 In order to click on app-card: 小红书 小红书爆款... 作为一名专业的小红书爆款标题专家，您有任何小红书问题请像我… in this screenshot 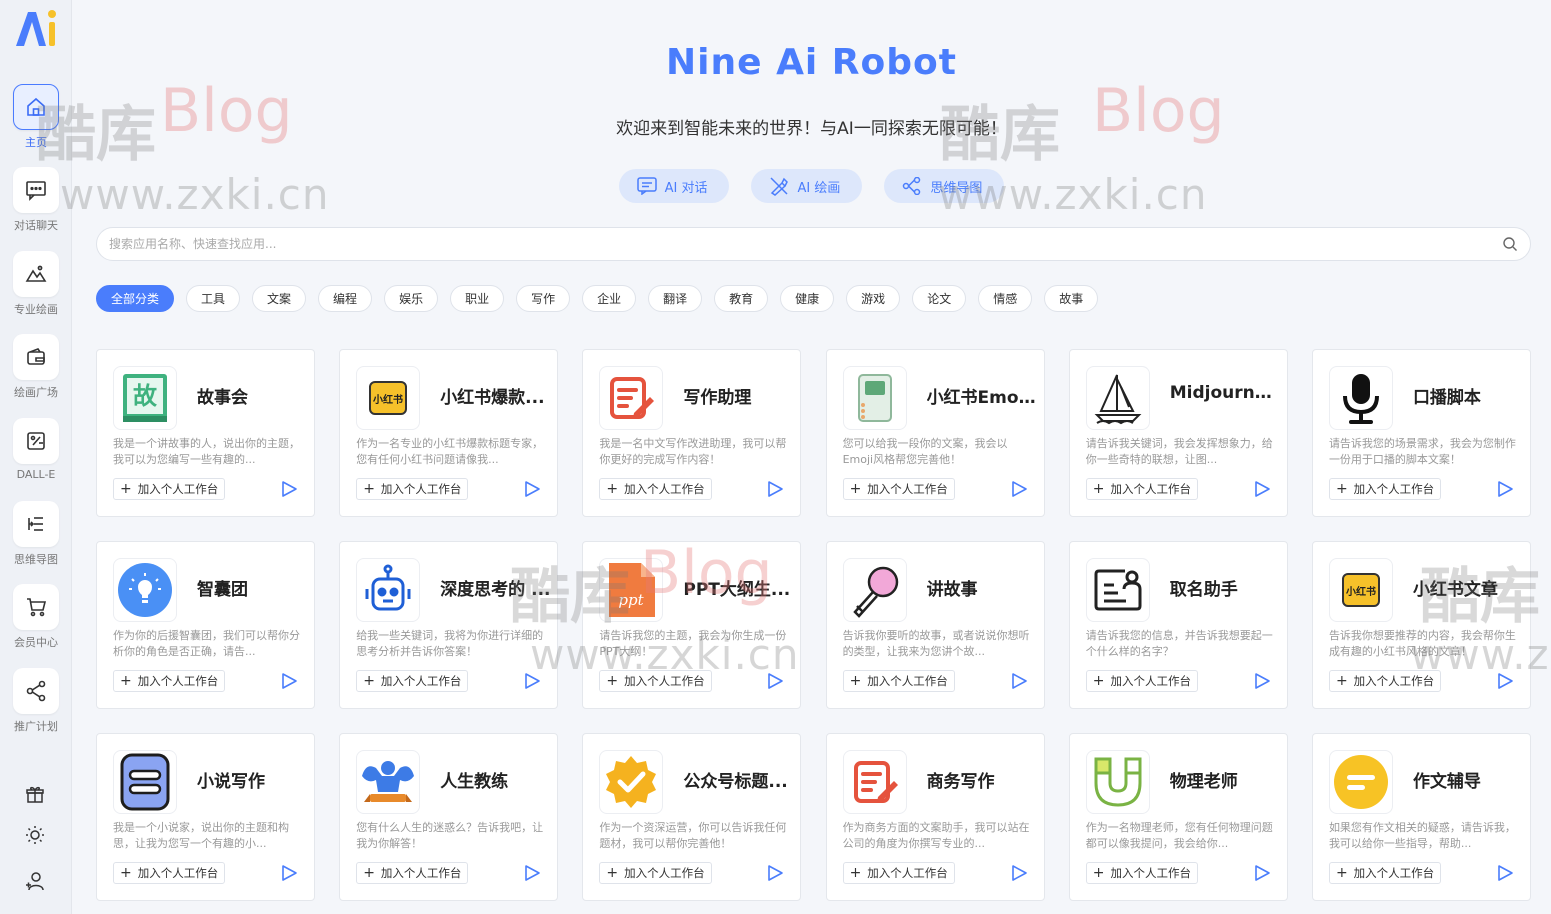, I will do `click(449, 433)`.